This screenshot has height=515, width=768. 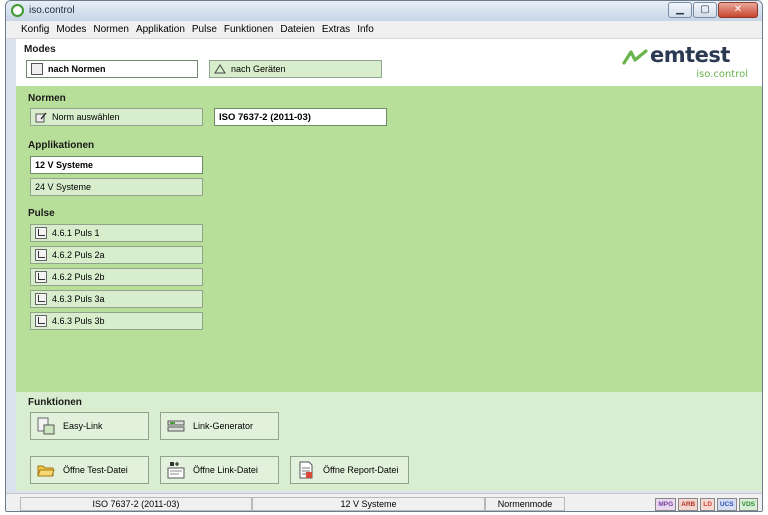 What do you see at coordinates (64, 165) in the screenshot?
I see `app-12v-label: 12 V Systeme` at bounding box center [64, 165].